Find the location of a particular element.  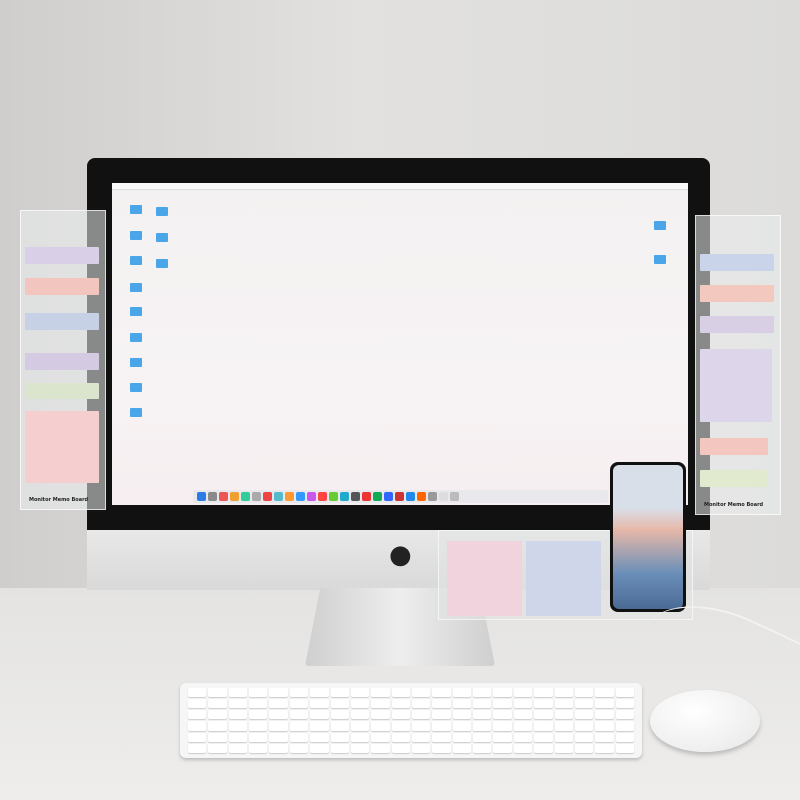

smartphone is located at coordinates (648, 537).